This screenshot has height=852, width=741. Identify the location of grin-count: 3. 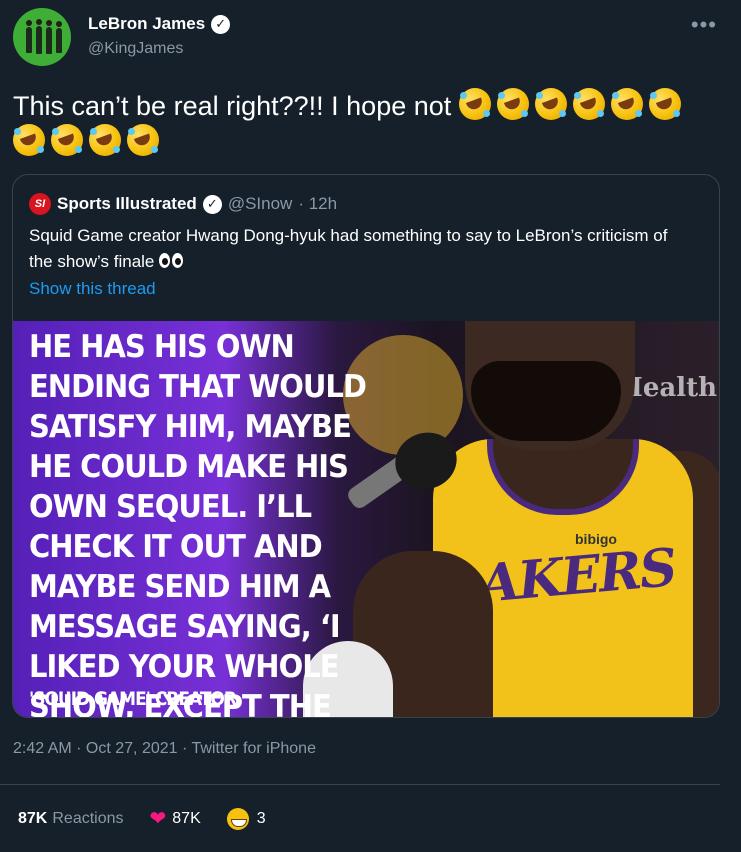
(261, 819).